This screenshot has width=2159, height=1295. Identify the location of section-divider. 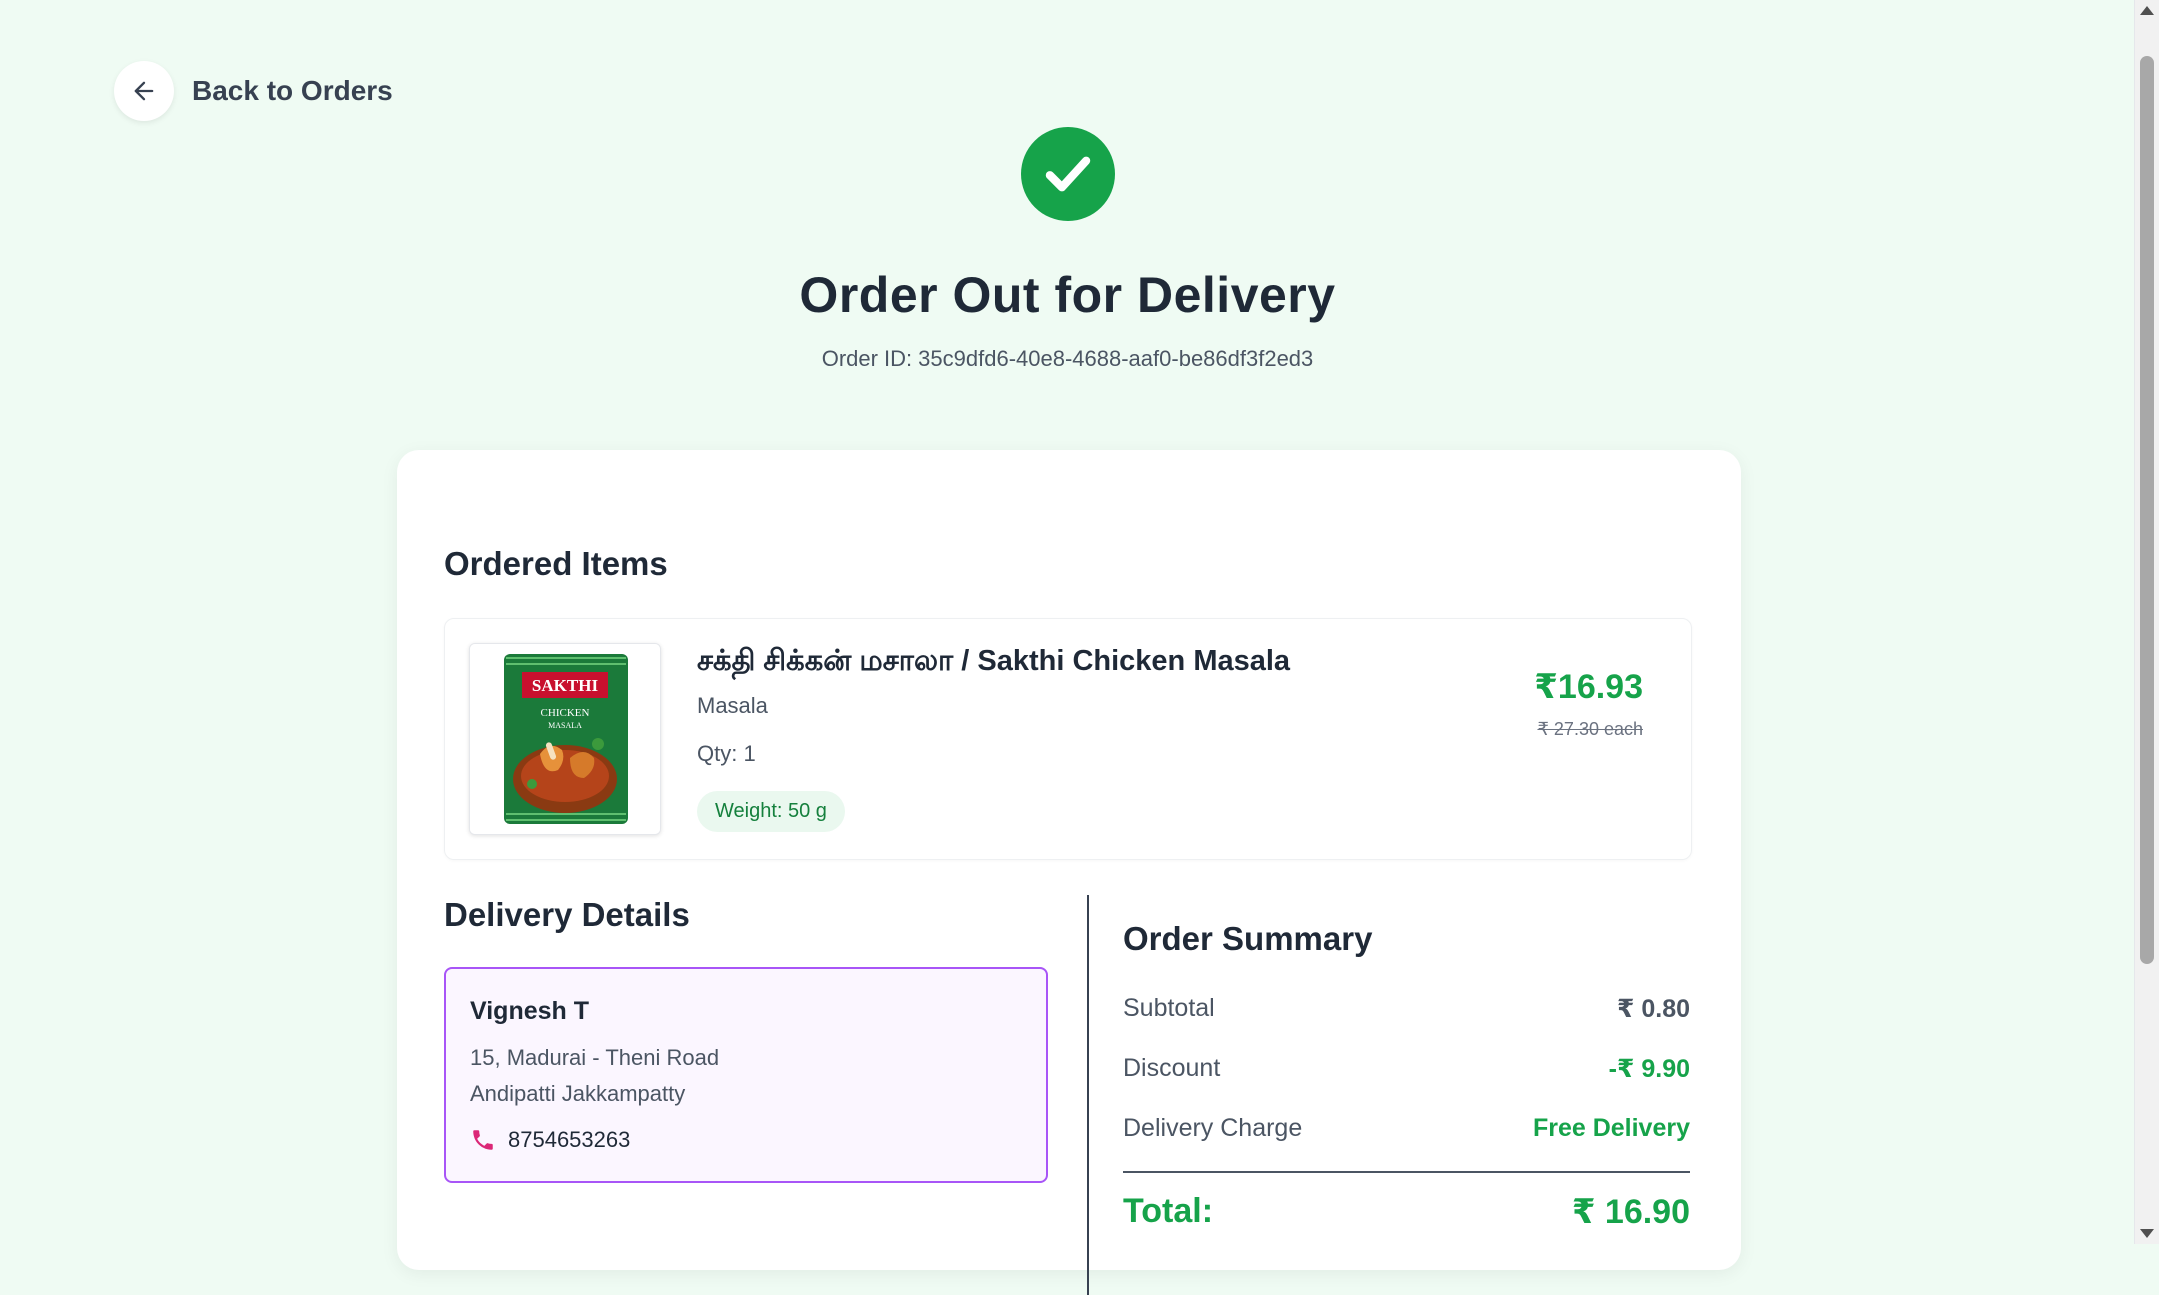
(1088, 1095).